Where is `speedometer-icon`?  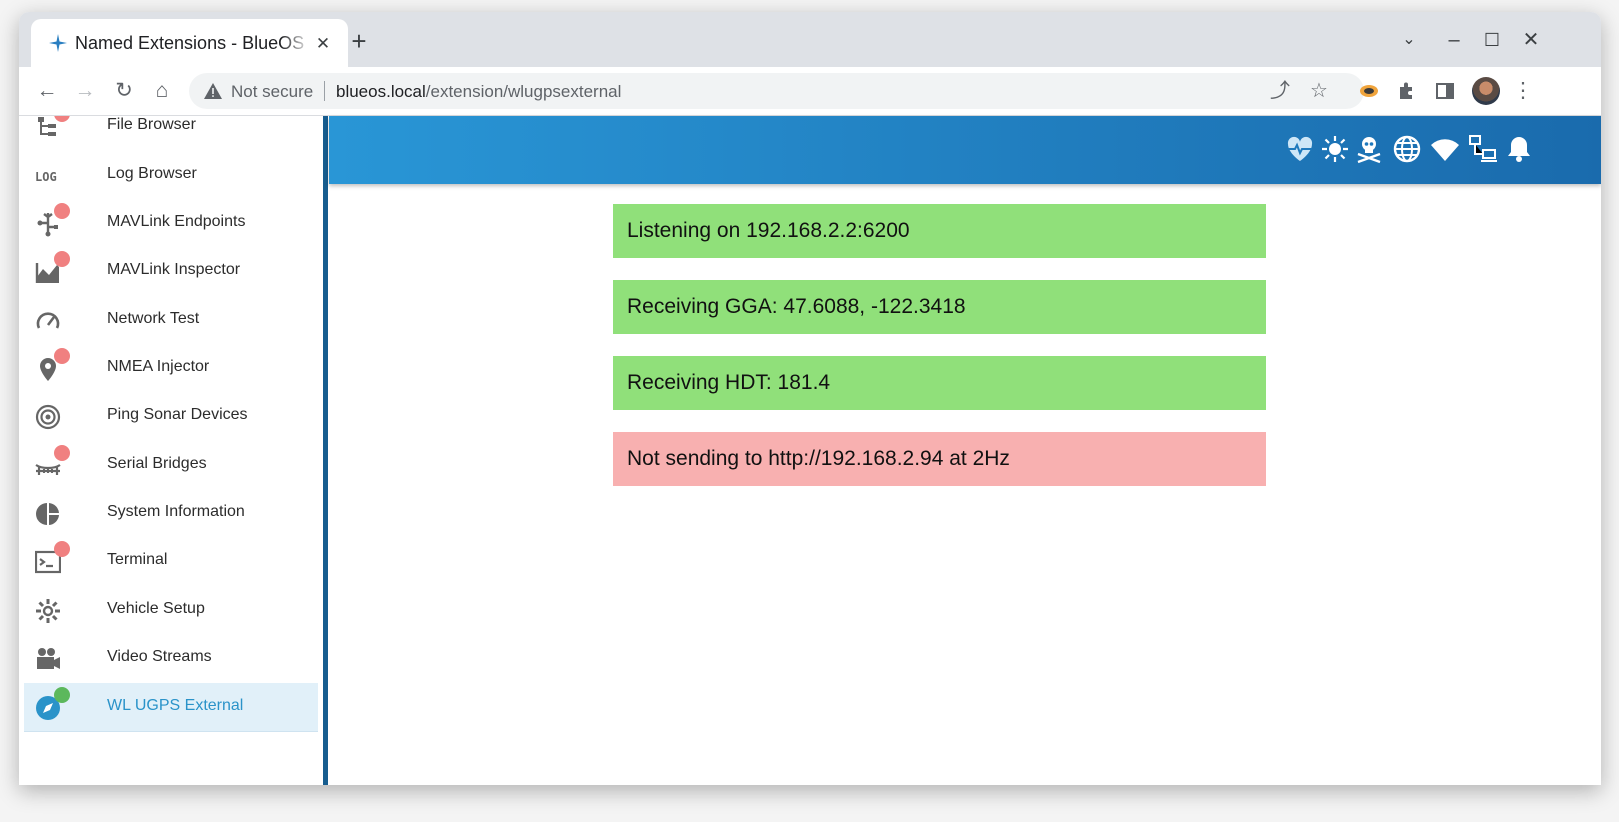
speedometer-icon is located at coordinates (48, 320).